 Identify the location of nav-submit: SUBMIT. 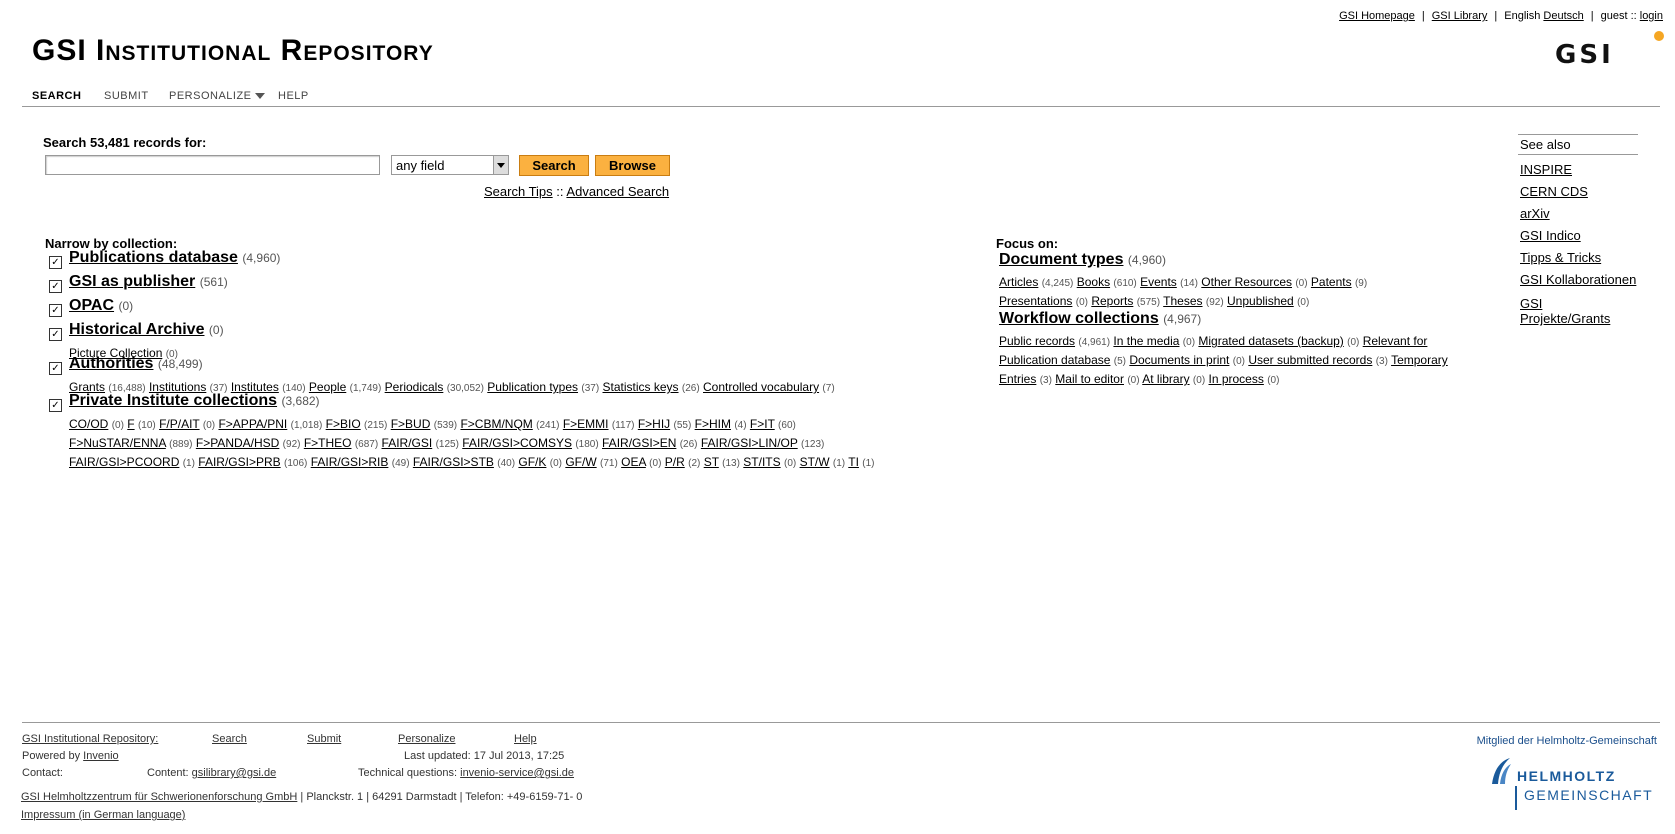
(126, 96).